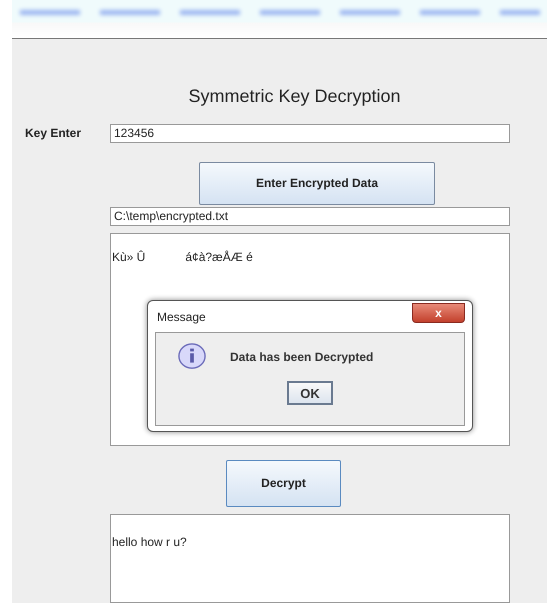 This screenshot has width=547, height=603. Describe the element at coordinates (294, 97) in the screenshot. I see `window-title: Symmetric Key Decryption` at that location.